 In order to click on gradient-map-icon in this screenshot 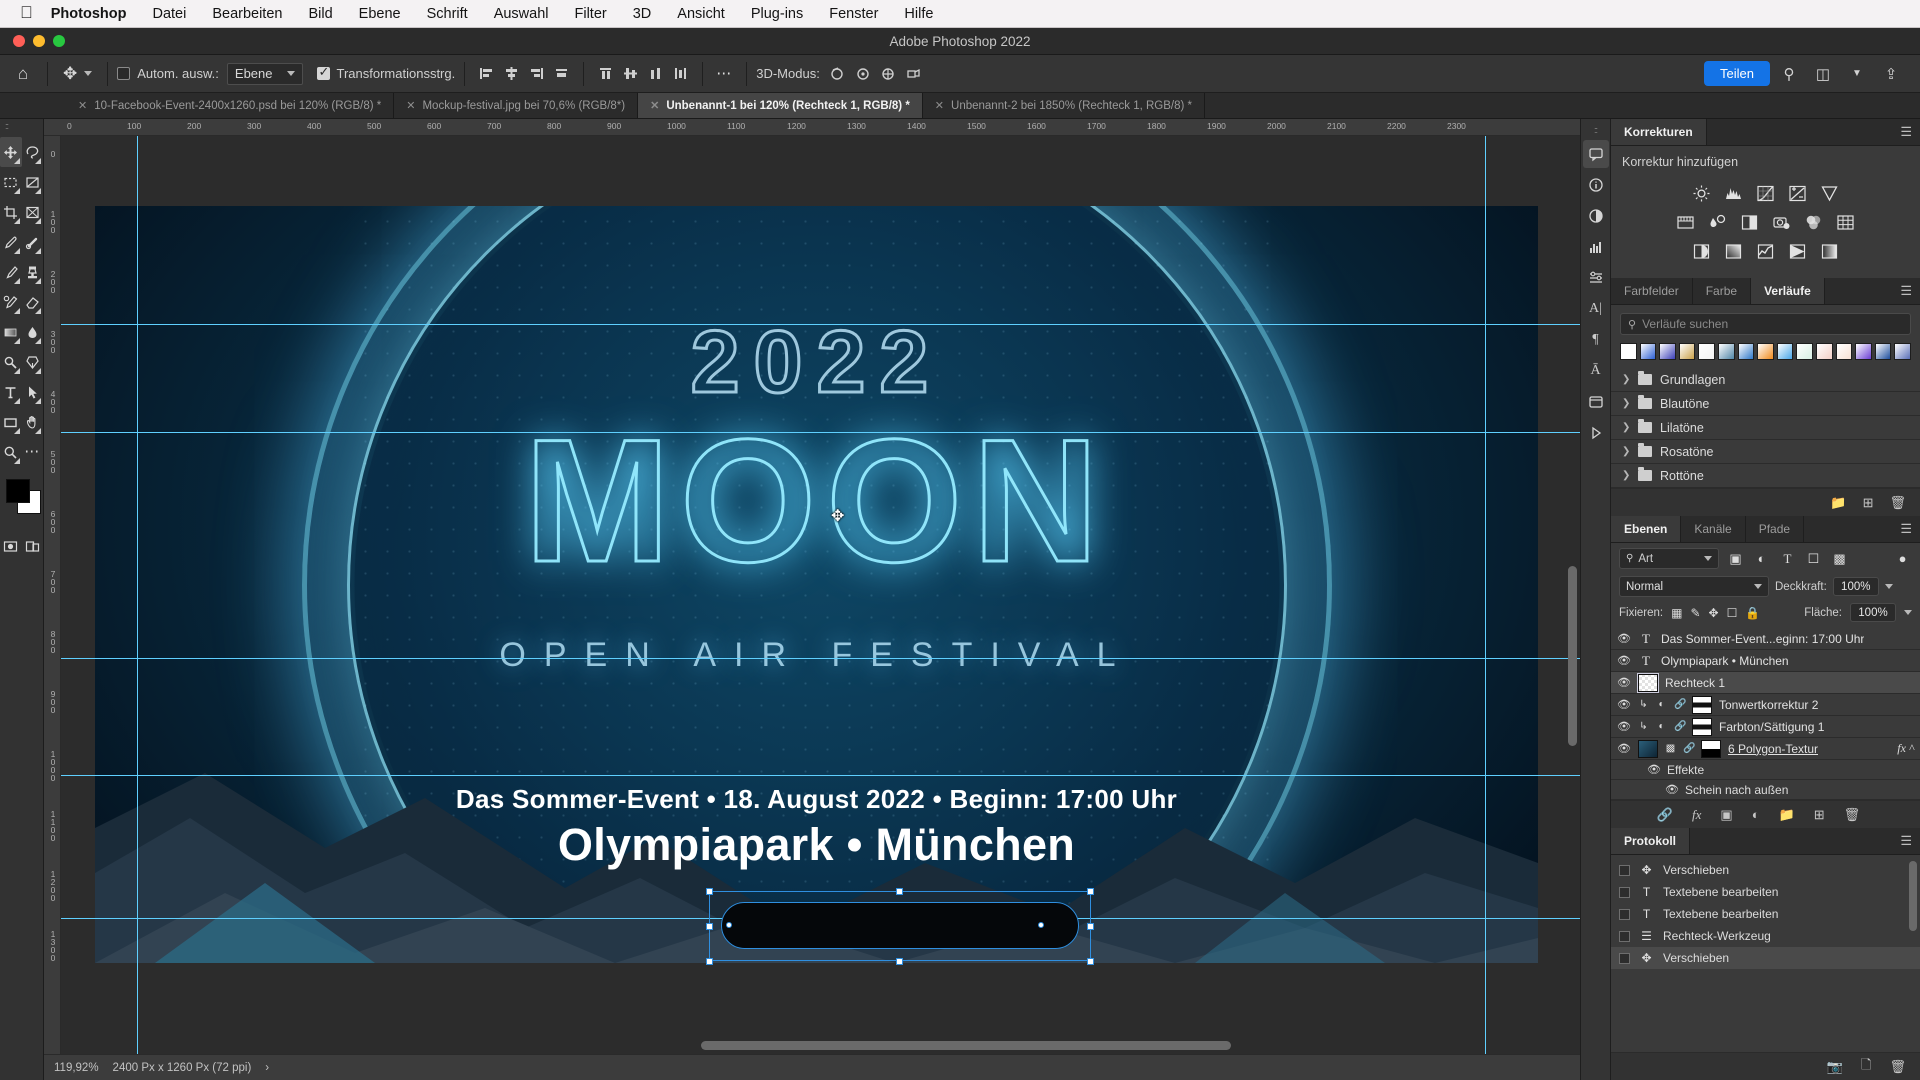, I will do `click(1797, 251)`.